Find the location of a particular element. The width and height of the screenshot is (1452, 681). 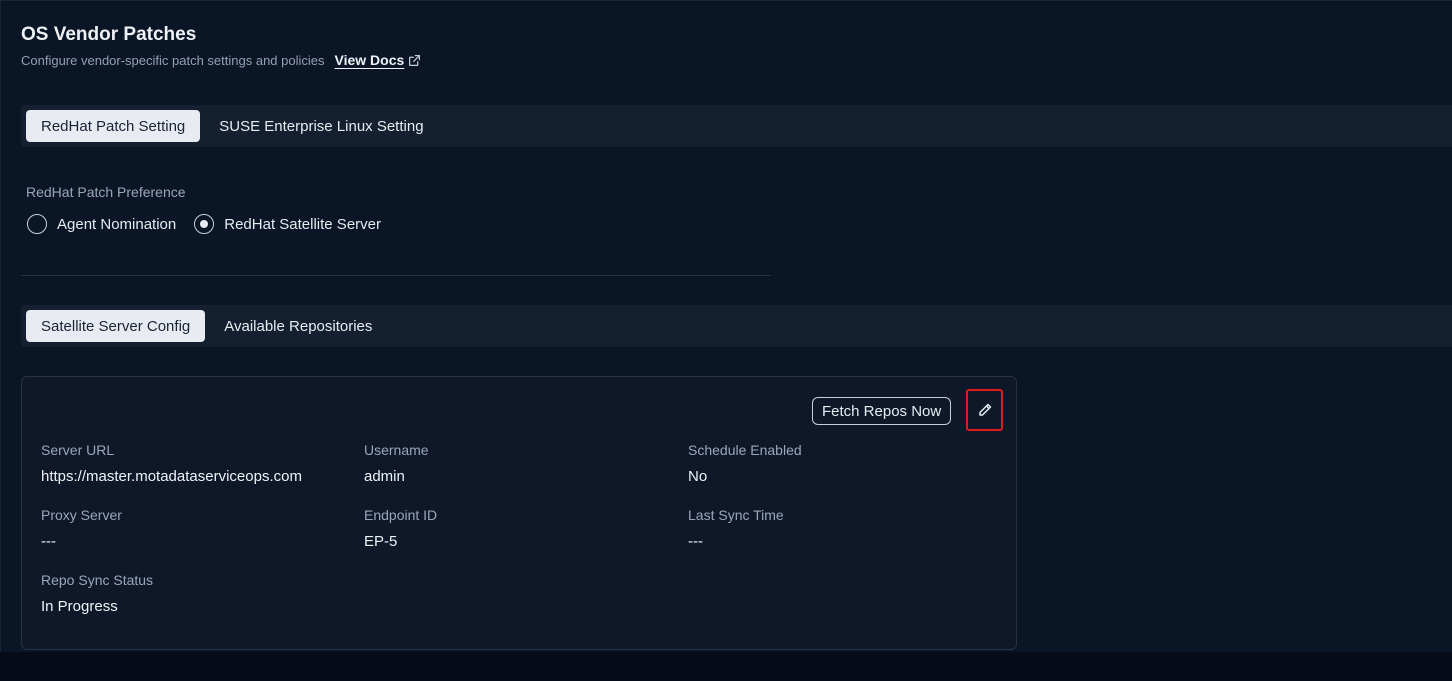

view-docs-label: View Docs is located at coordinates (369, 60).